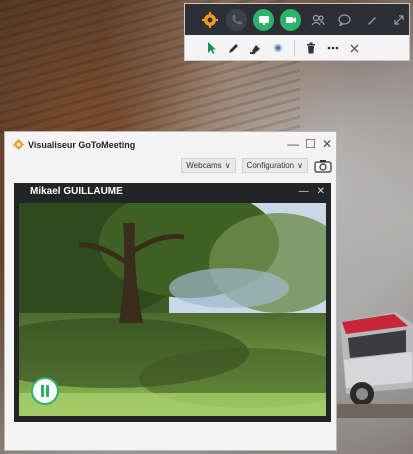 This screenshot has height=454, width=413. Describe the element at coordinates (236, 19) in the screenshot. I see `phone-icon` at that location.